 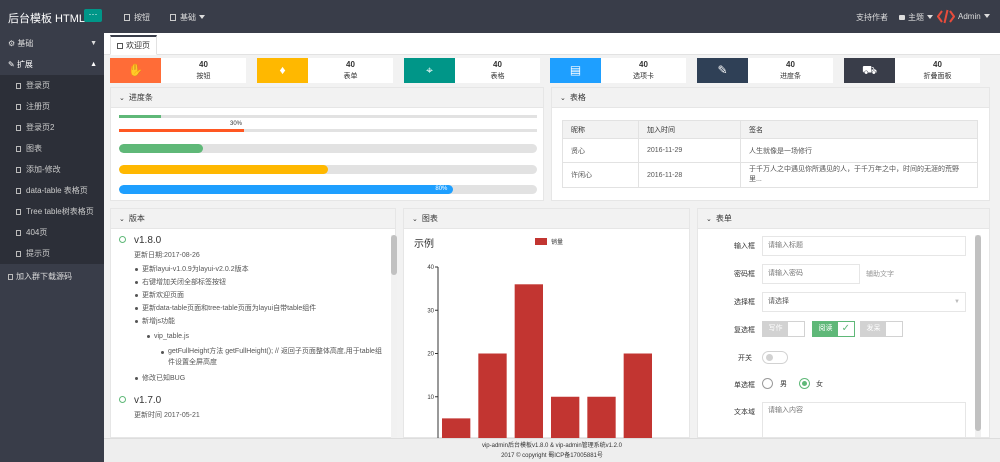 I want to click on form-row-radio: 单选框 男 女, so click(x=832, y=385).